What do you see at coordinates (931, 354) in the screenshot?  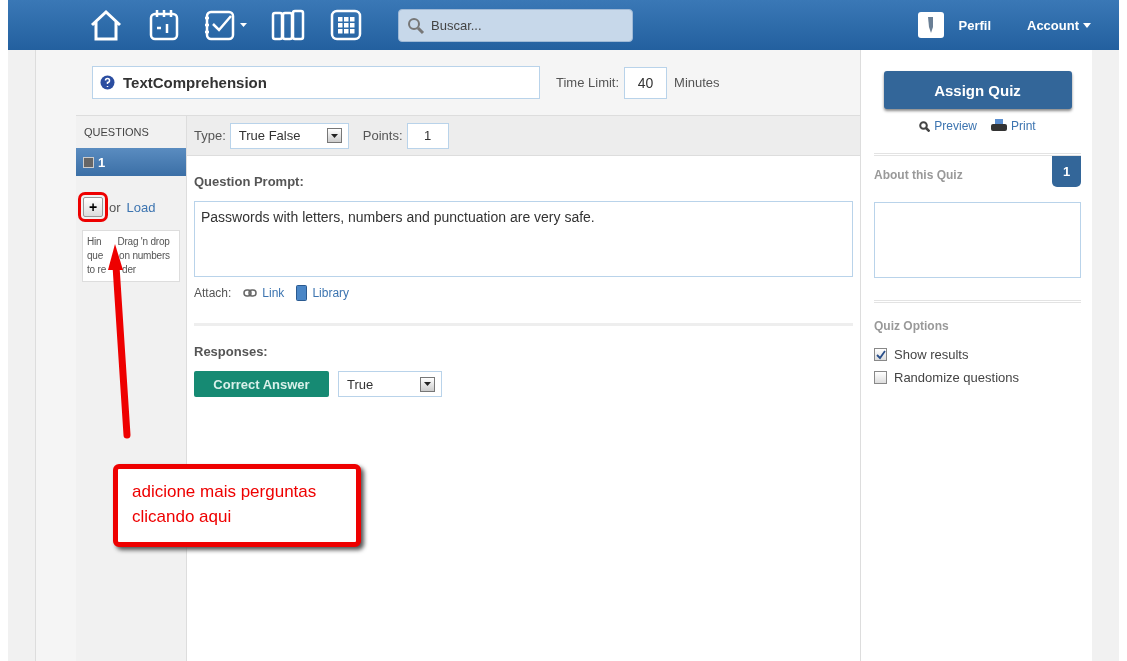 I see `option-label: Show results` at bounding box center [931, 354].